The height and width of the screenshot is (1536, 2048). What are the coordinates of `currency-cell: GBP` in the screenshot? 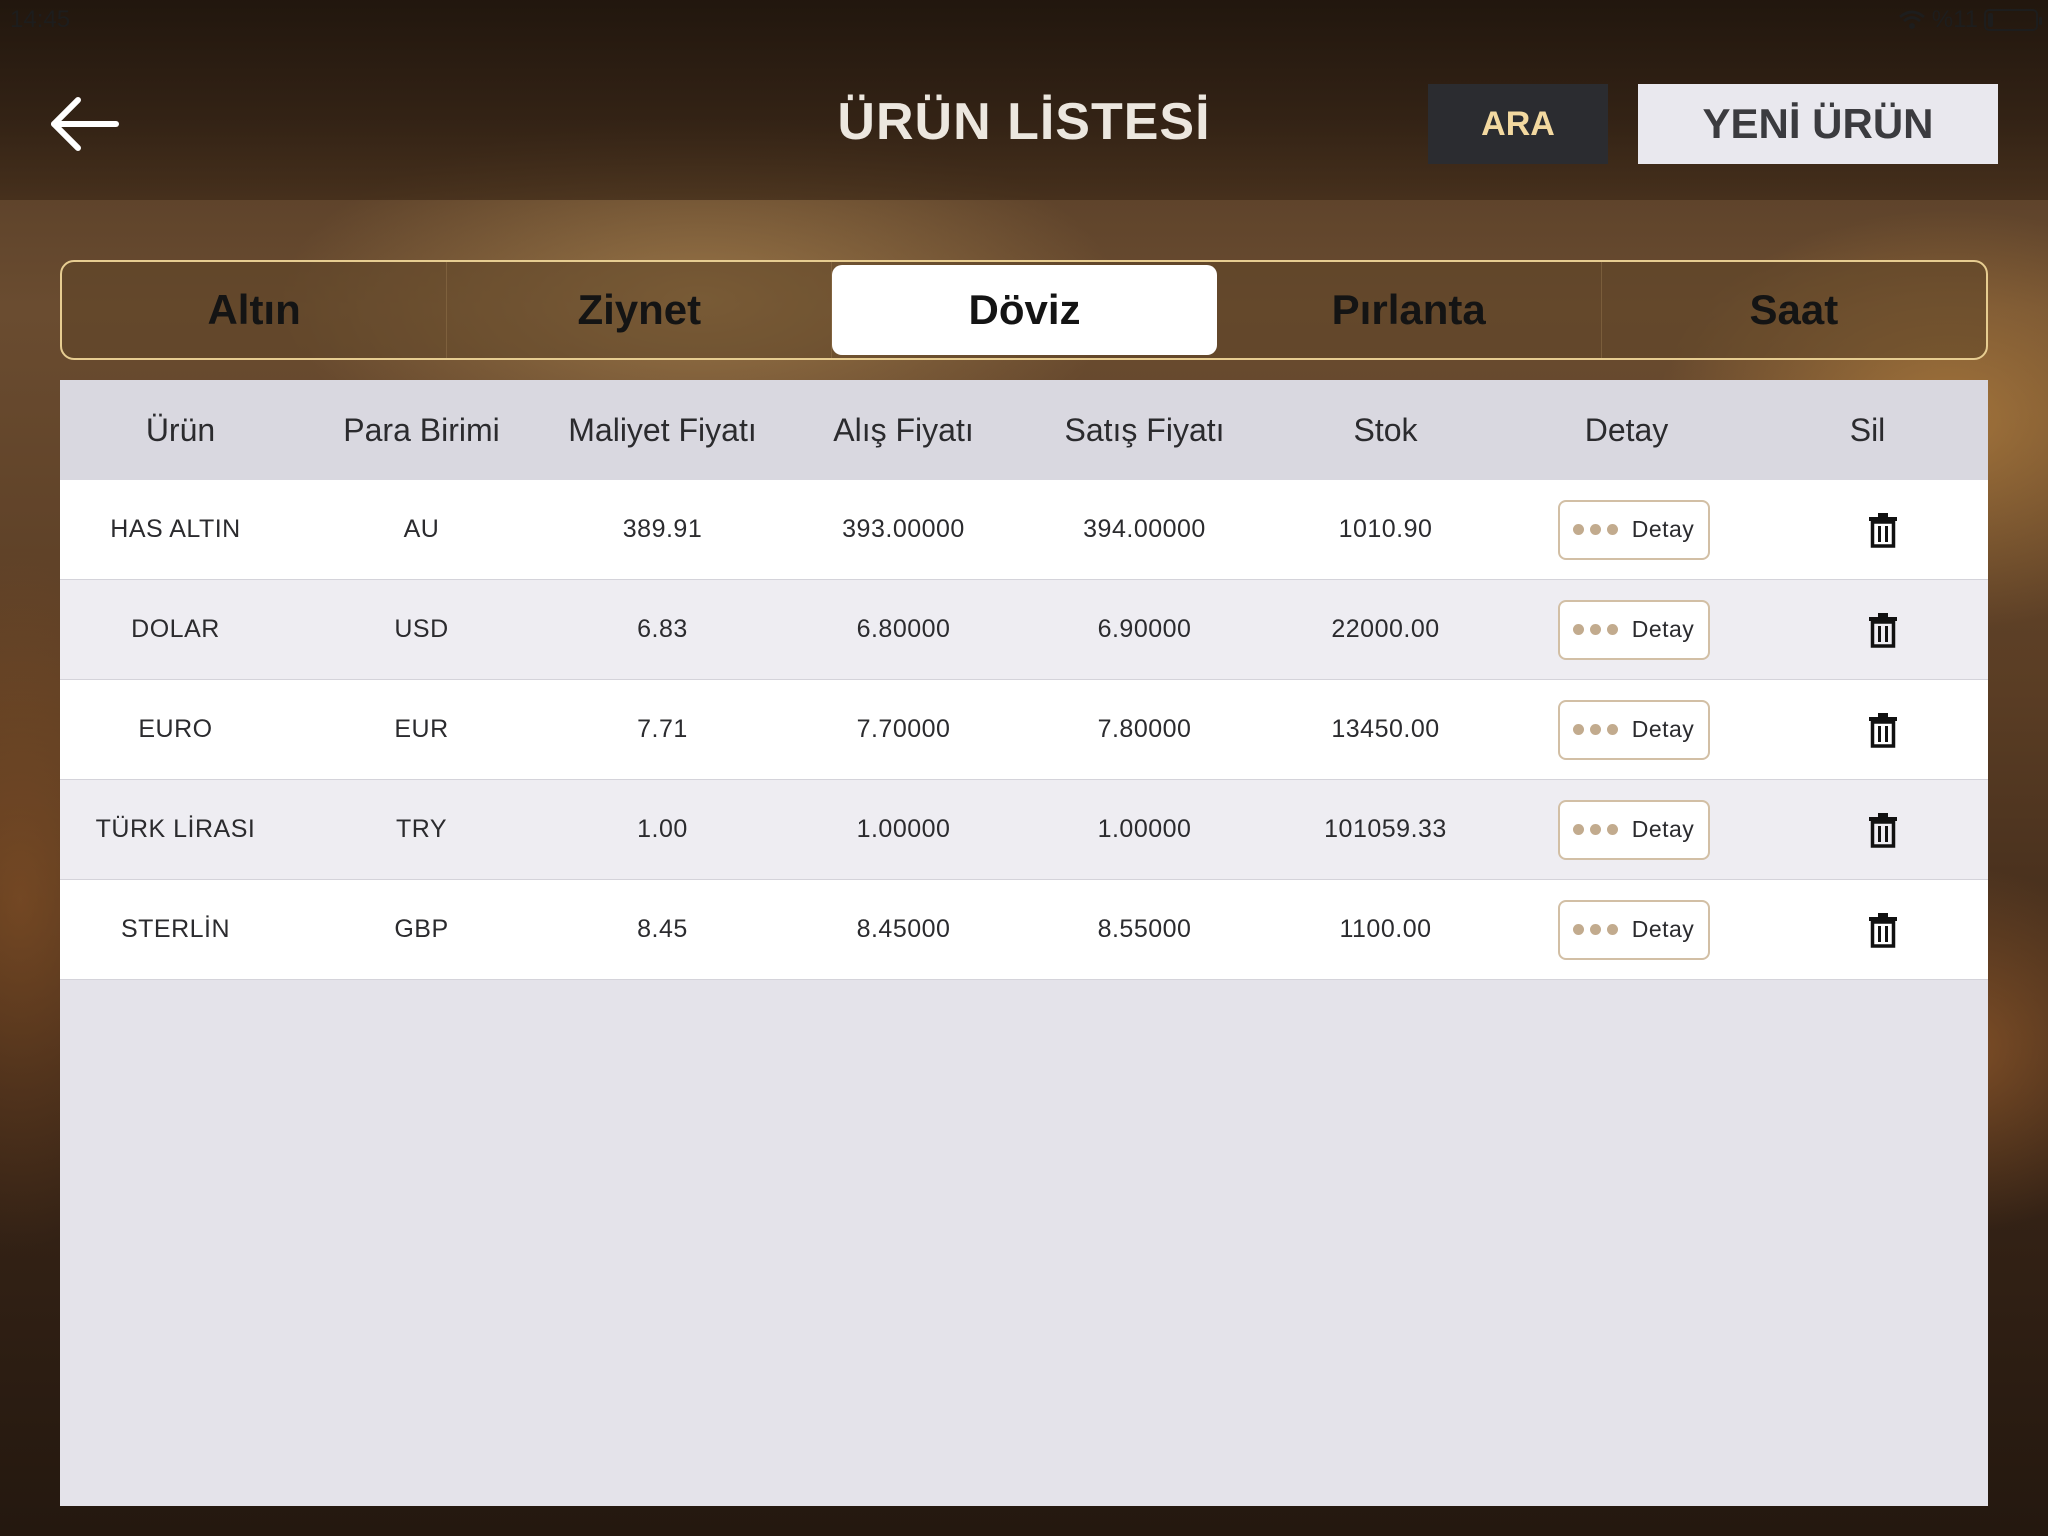 It's located at (421, 929).